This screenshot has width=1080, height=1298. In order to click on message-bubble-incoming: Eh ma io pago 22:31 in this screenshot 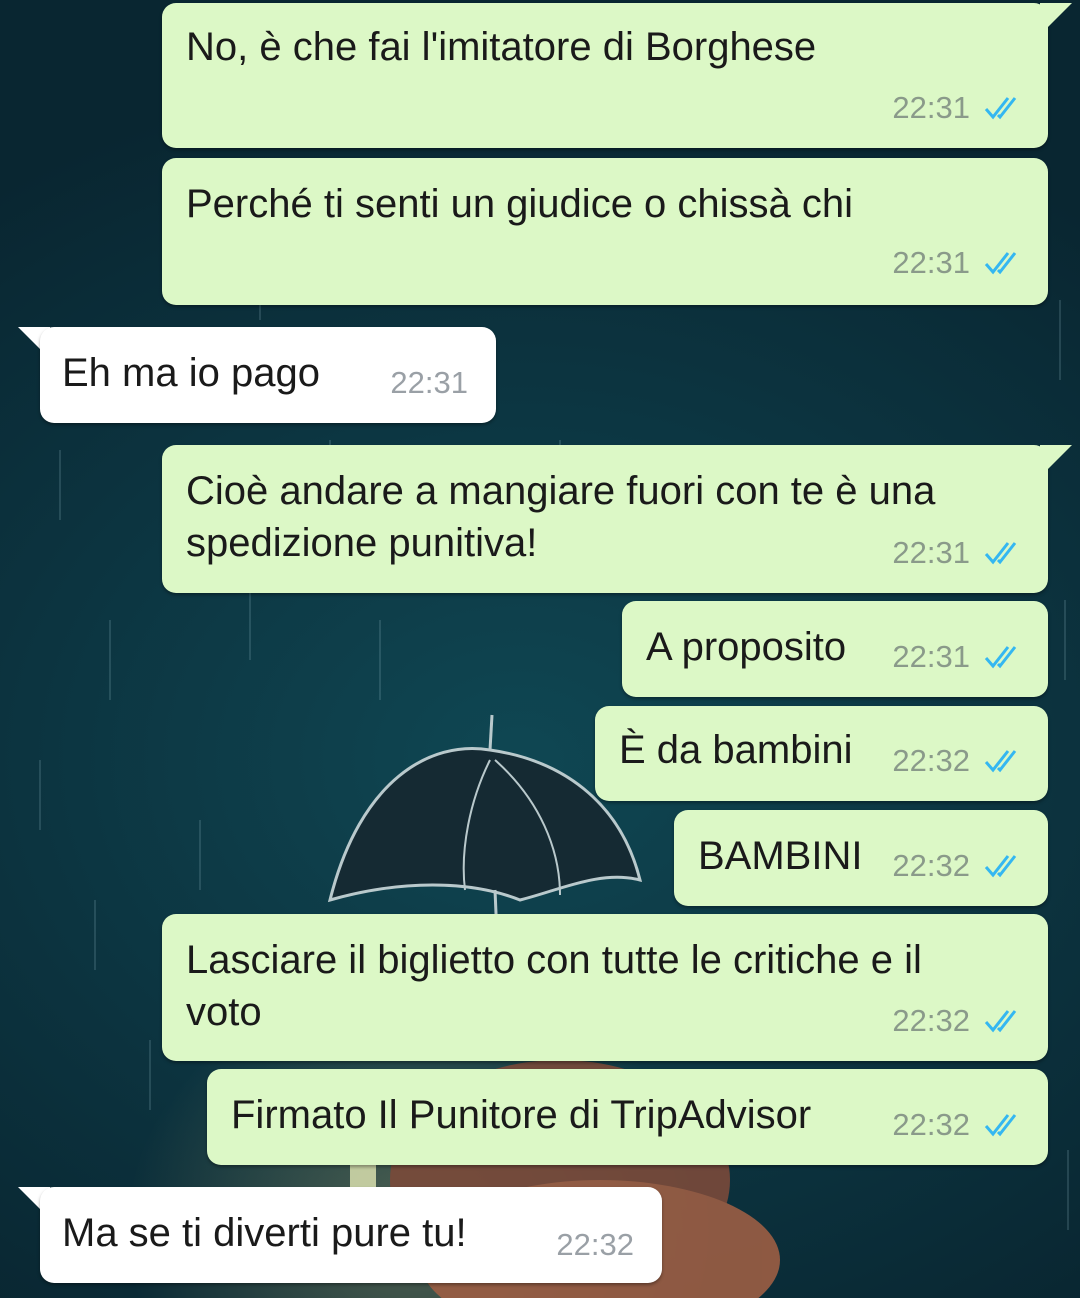, I will do `click(268, 375)`.